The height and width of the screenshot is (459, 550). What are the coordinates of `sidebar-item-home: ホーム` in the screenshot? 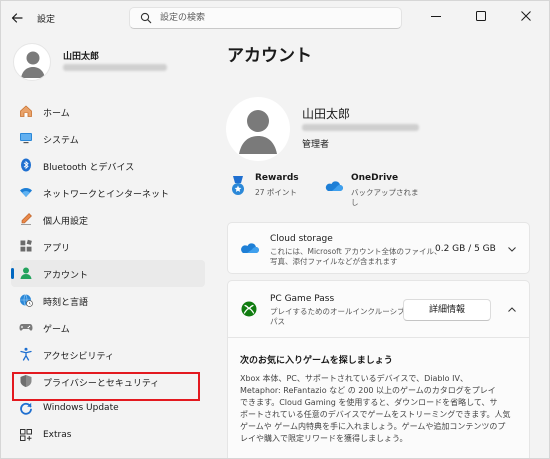 It's located at (108, 111).